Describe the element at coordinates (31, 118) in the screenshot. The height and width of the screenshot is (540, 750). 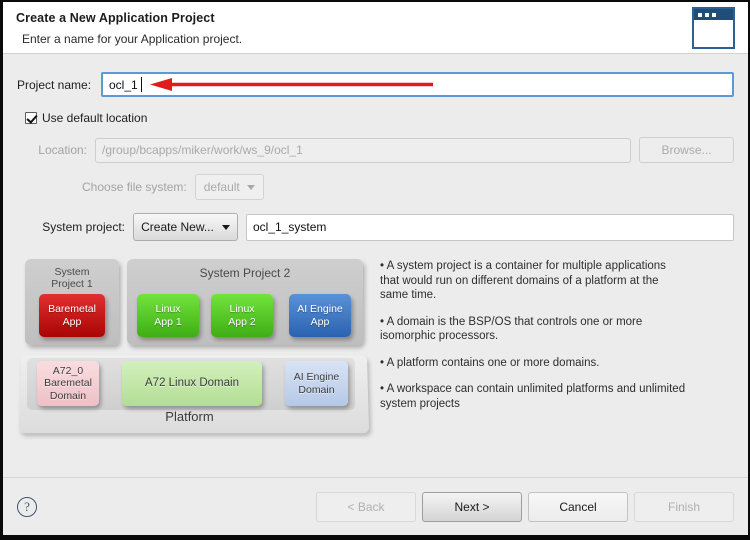
I see `use-default-location-checkbox` at that location.